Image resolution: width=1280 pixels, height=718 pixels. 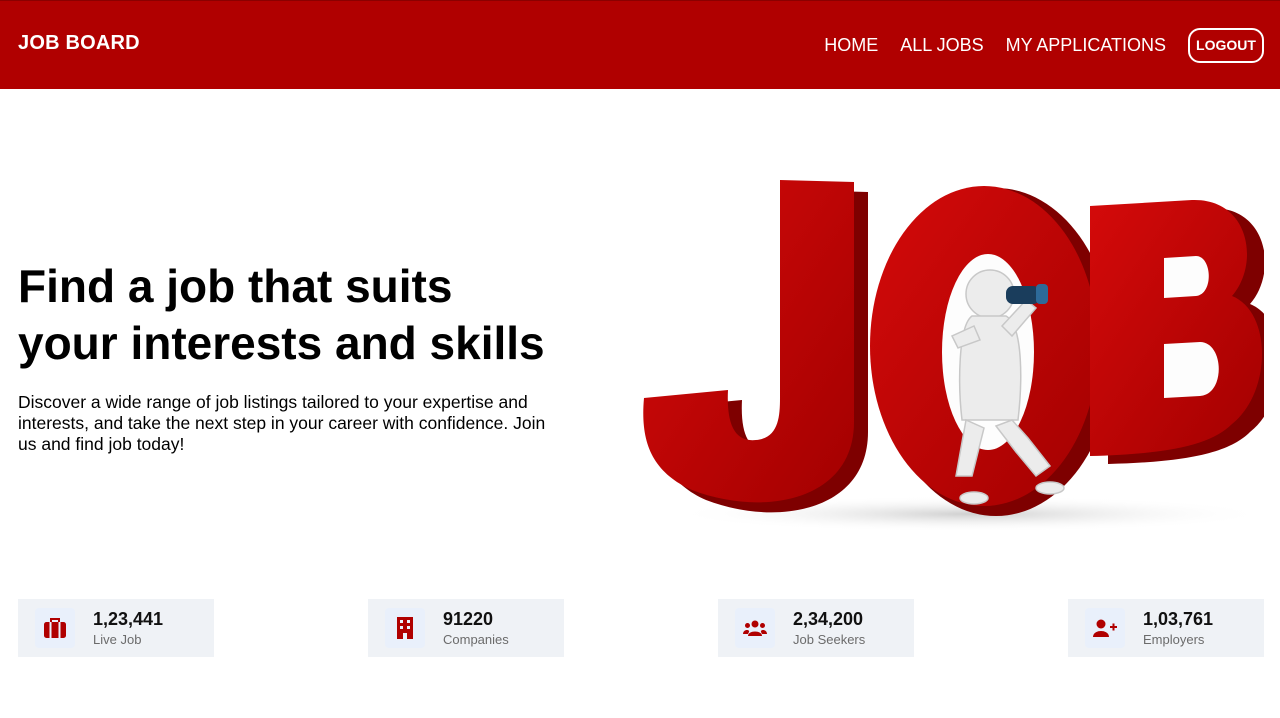 I want to click on stat-value: 1,23,441, so click(x=128, y=619).